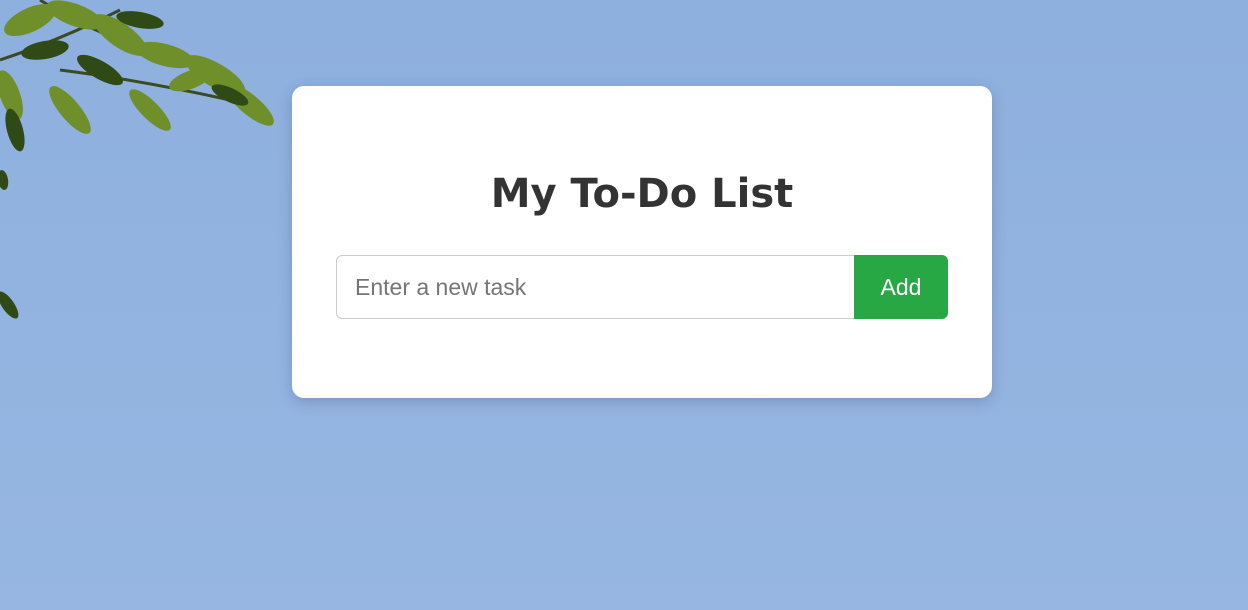 The height and width of the screenshot is (610, 1248). What do you see at coordinates (595, 287) in the screenshot?
I see `task-input` at bounding box center [595, 287].